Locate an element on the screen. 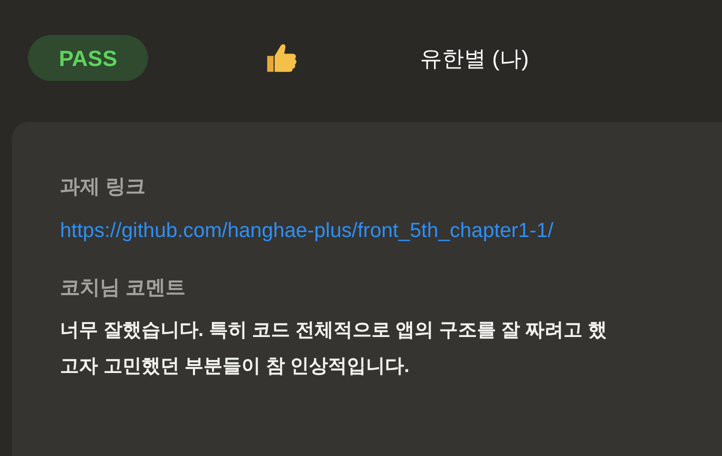  assignment-link: https://github.com/hanghae-plus/front_5th_chapter1-1/ is located at coordinates (307, 231).